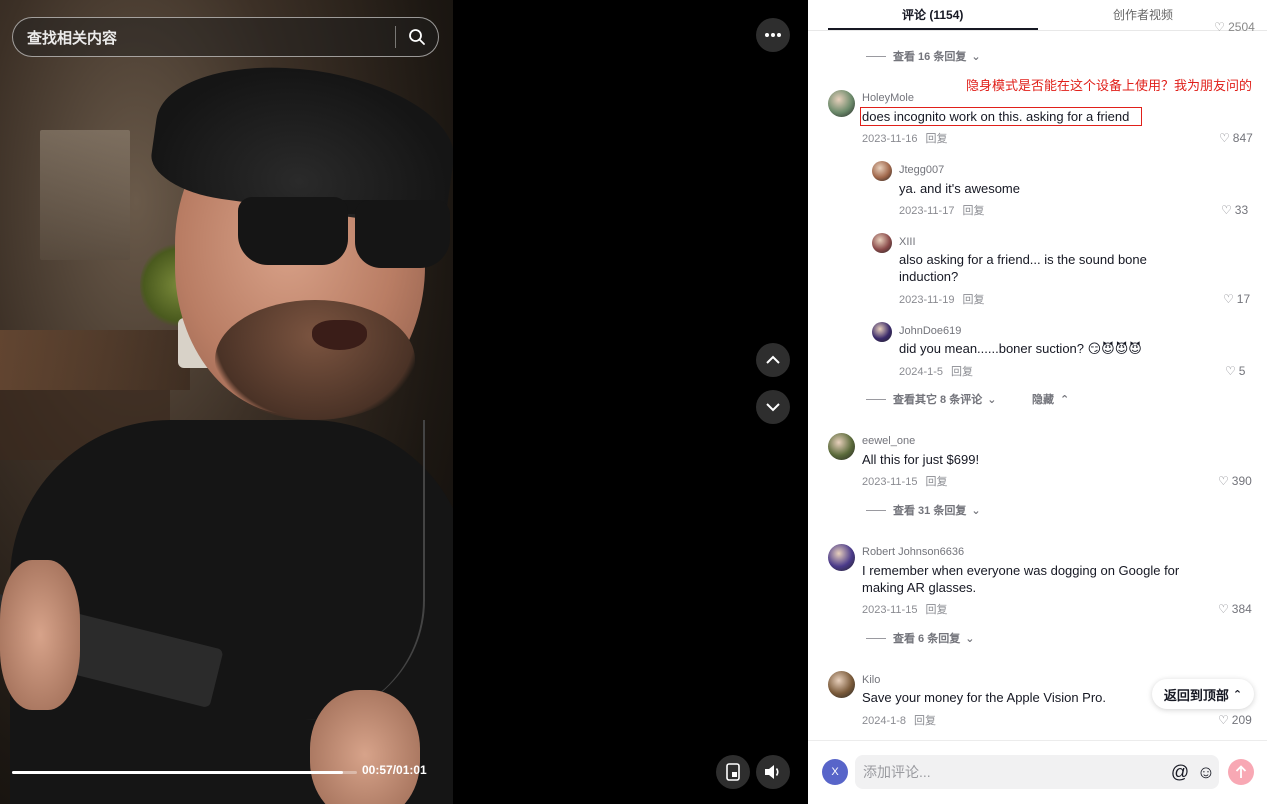 The width and height of the screenshot is (1267, 804). What do you see at coordinates (1241, 481) in the screenshot?
I see `like-count: 390` at bounding box center [1241, 481].